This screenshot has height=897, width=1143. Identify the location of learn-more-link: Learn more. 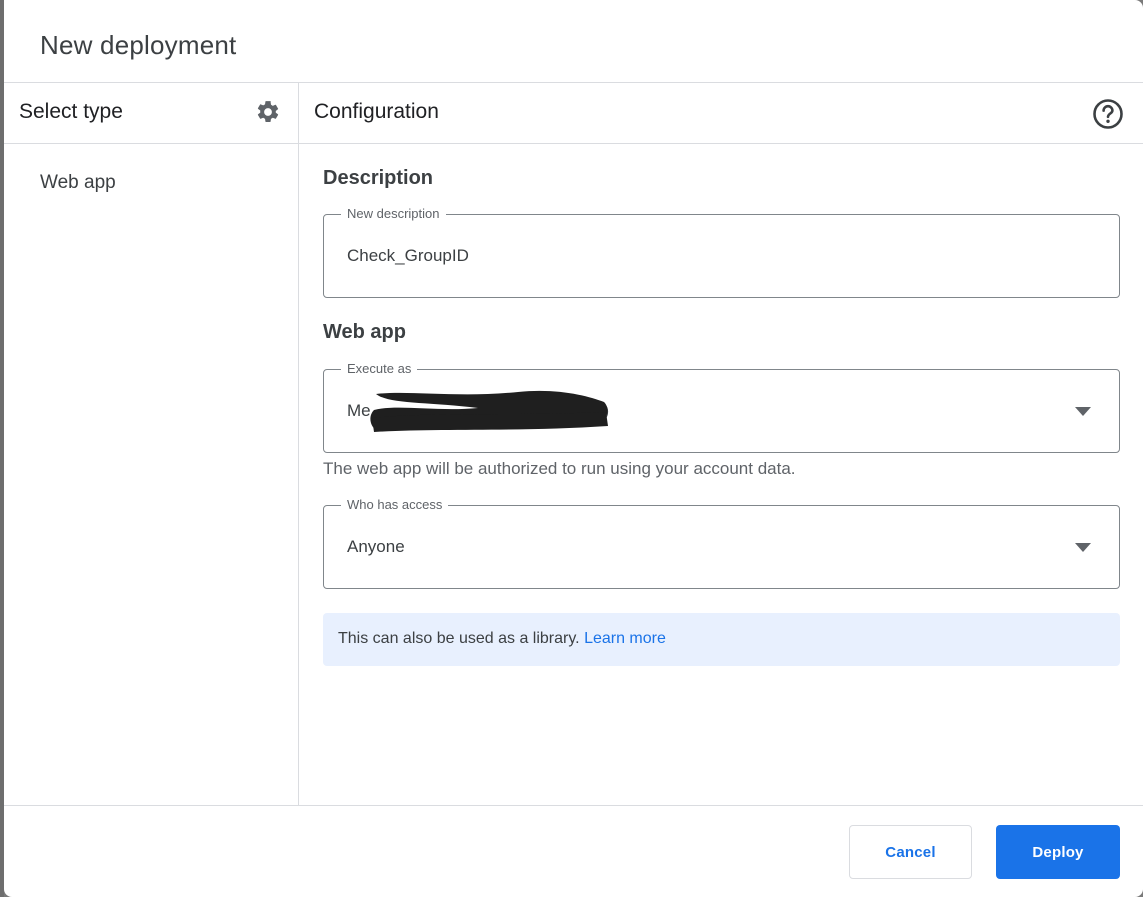
(625, 638).